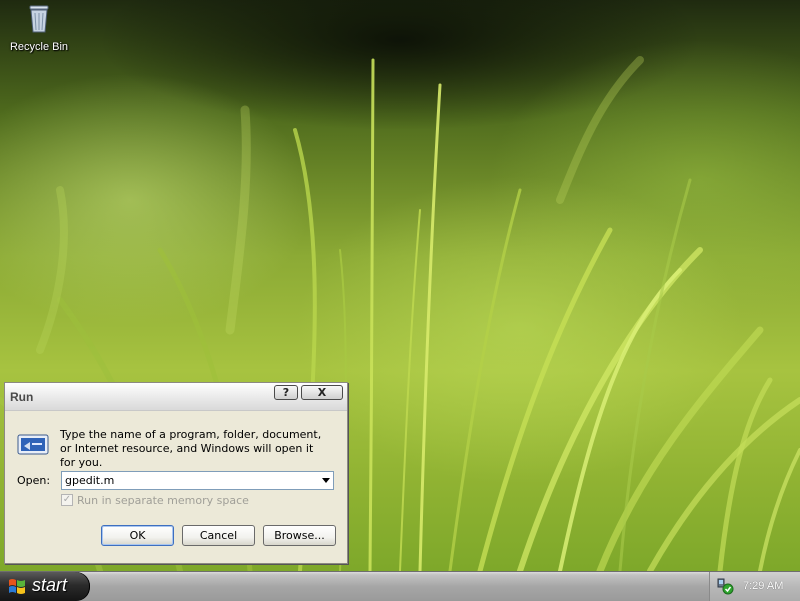 The width and height of the screenshot is (800, 601). What do you see at coordinates (33, 444) in the screenshot?
I see `run-program-icon` at bounding box center [33, 444].